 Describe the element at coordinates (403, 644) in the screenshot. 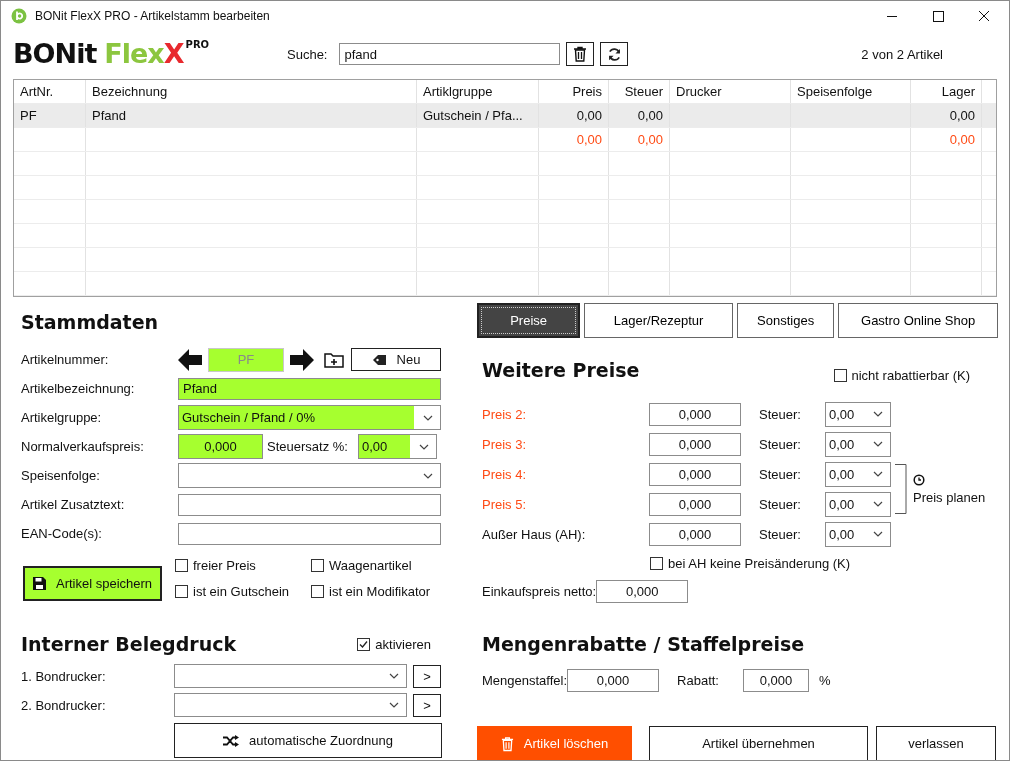

I see `checkbox-label: aktivieren` at that location.